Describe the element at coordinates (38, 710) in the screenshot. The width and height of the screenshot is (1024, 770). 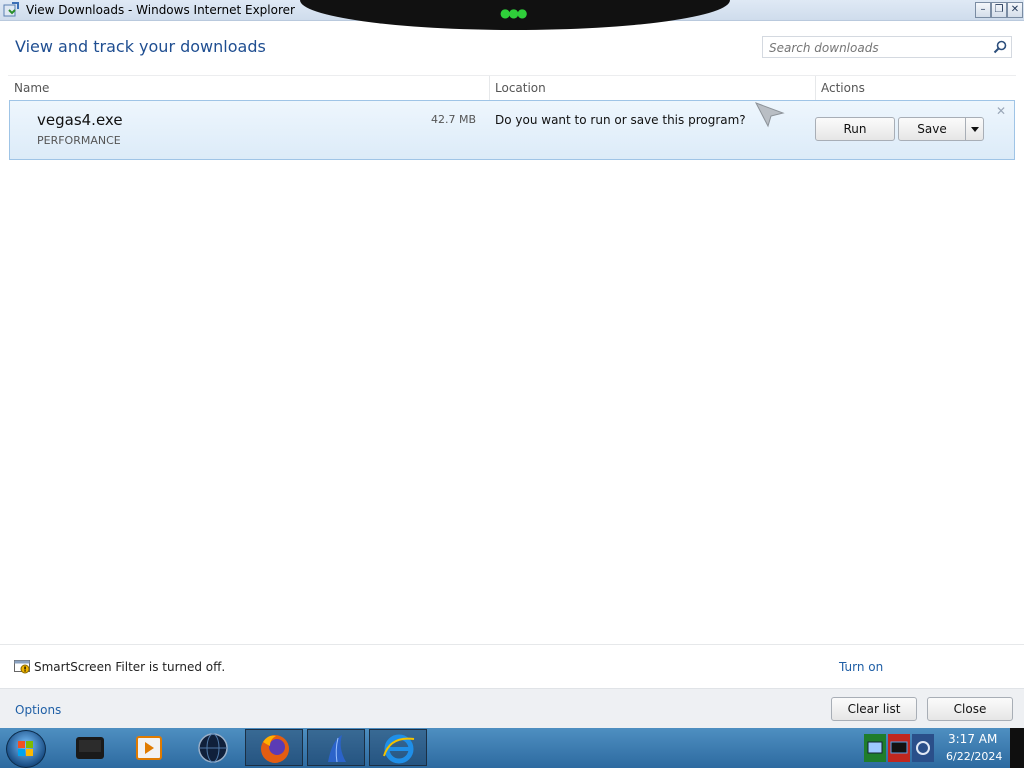
I see `options-link: Options` at that location.